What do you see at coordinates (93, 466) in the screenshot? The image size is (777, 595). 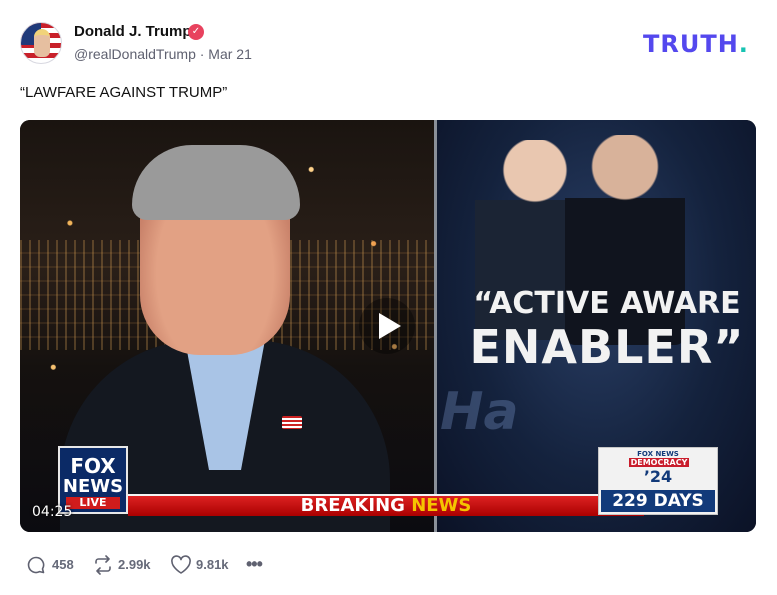 I see `channel-logo-line1: FOX` at bounding box center [93, 466].